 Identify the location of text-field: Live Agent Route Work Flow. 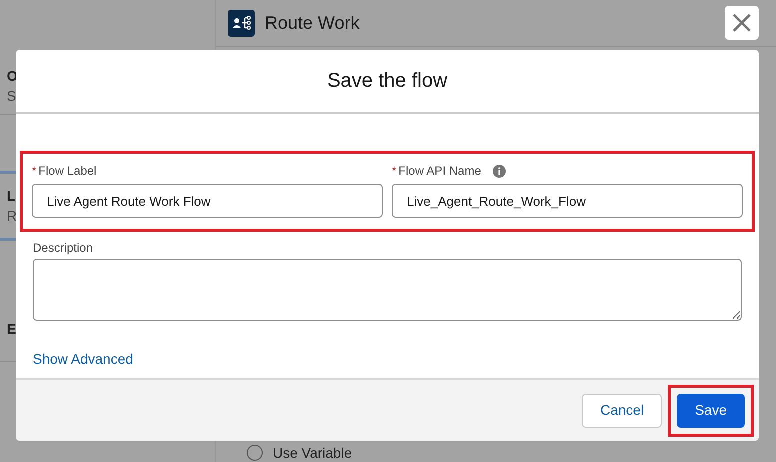
(207, 201).